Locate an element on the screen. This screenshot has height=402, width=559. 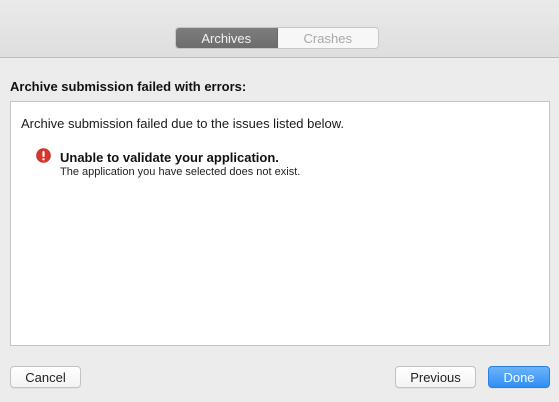
tab-crashes: Crashes is located at coordinates (327, 38).